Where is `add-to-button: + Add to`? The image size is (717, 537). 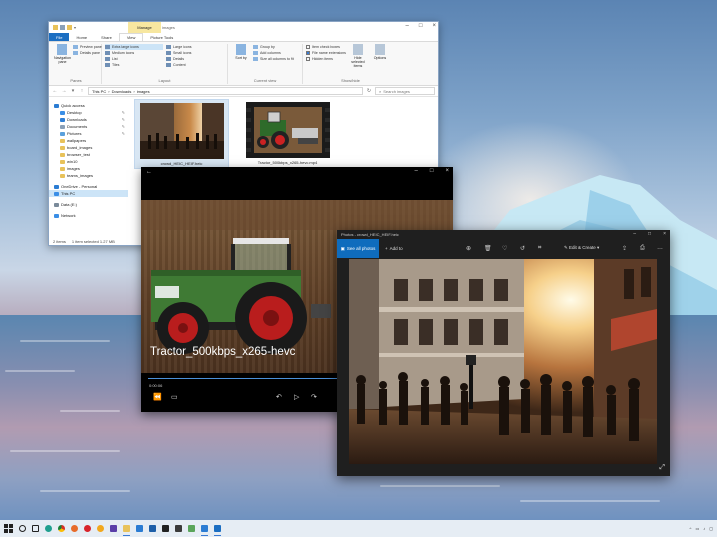
add-to-button: + Add to is located at coordinates (394, 248).